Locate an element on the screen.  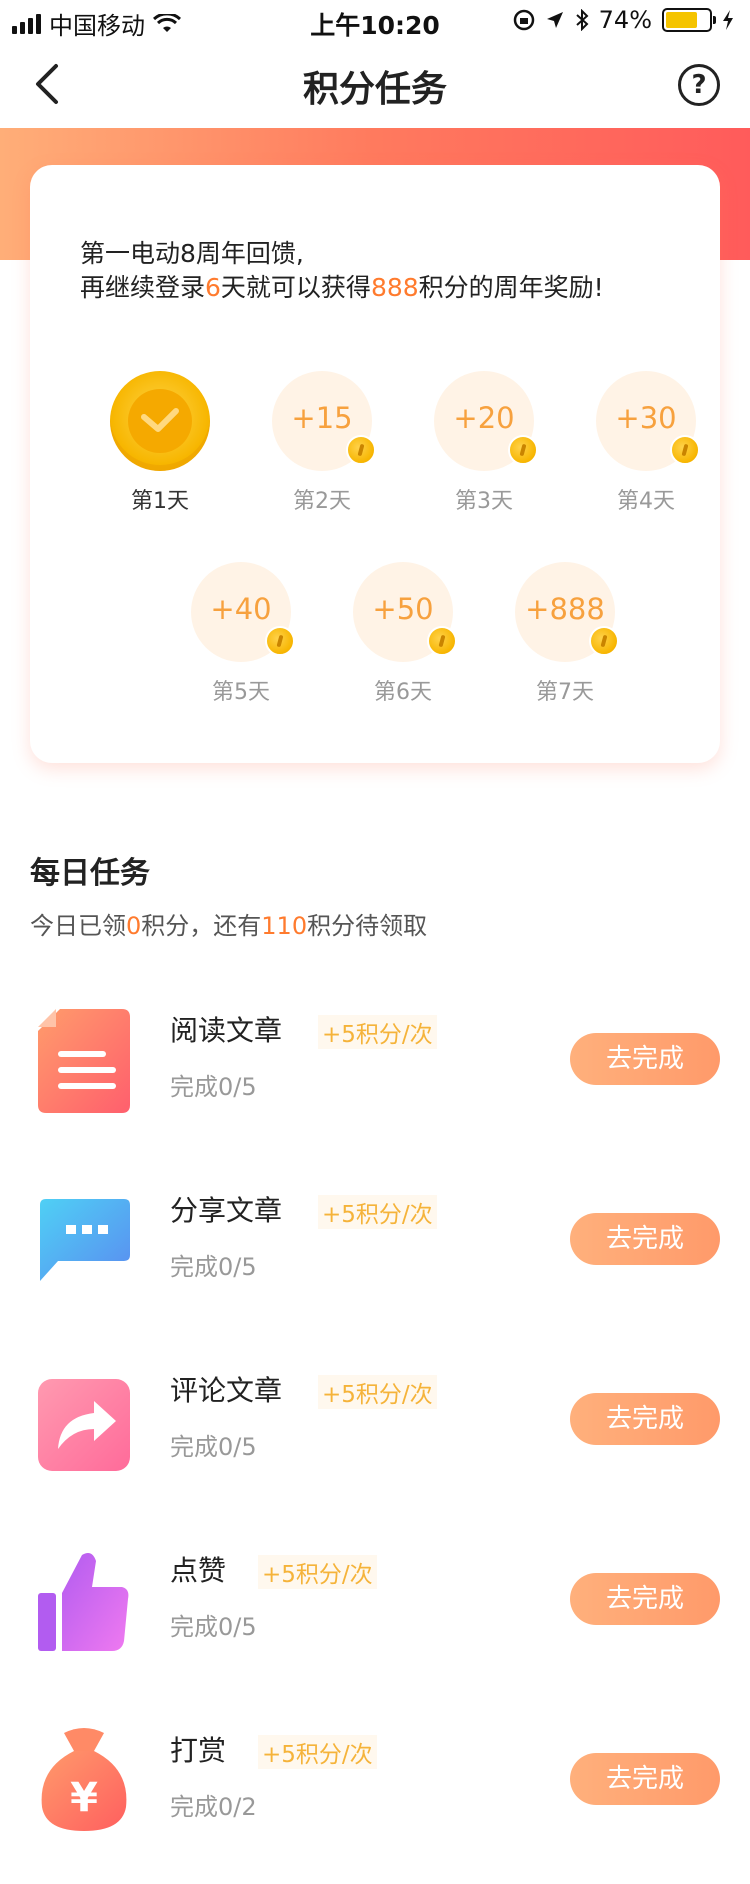
checkin-day-6: +50 第6天 is located at coordinates (403, 634).